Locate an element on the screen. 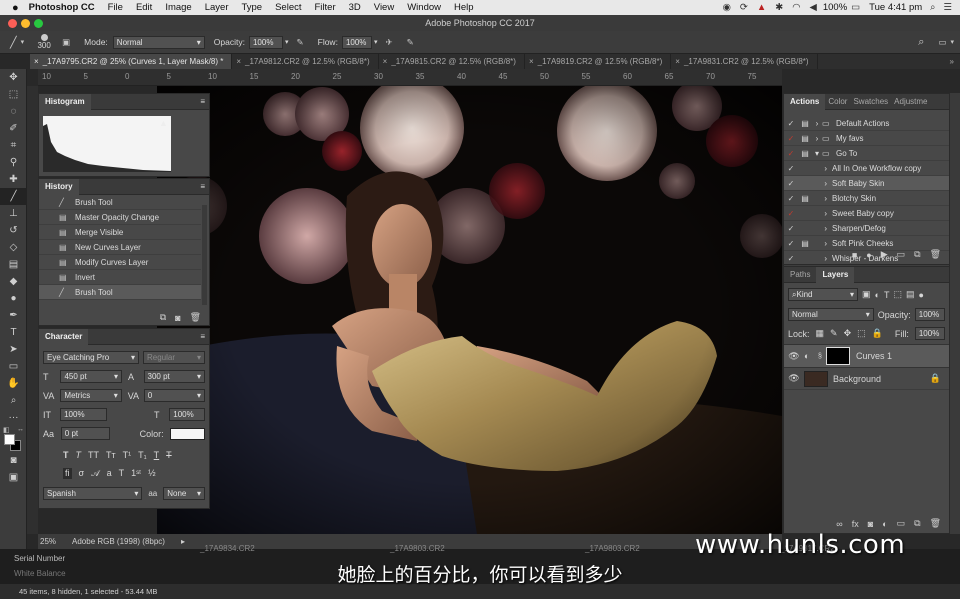  foreground-color-swatch is located at coordinates (9, 439).